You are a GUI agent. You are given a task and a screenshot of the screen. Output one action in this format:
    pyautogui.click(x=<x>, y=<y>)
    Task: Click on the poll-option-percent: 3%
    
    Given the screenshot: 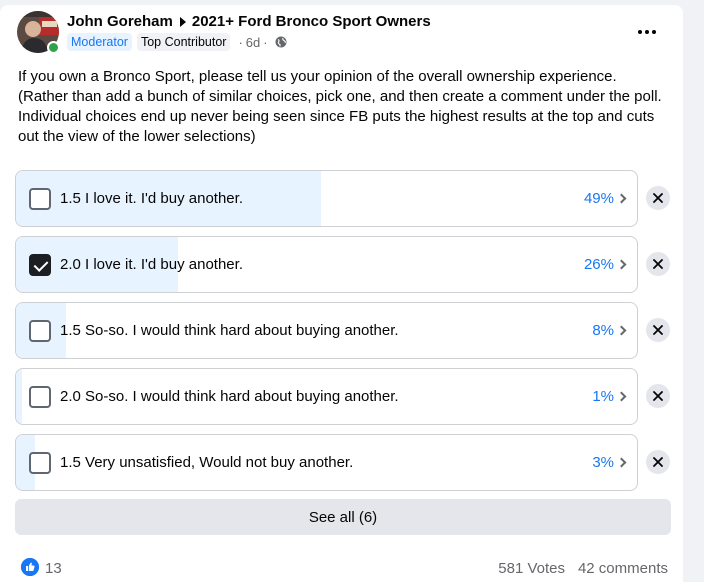 What is the action you would take?
    pyautogui.click(x=609, y=462)
    